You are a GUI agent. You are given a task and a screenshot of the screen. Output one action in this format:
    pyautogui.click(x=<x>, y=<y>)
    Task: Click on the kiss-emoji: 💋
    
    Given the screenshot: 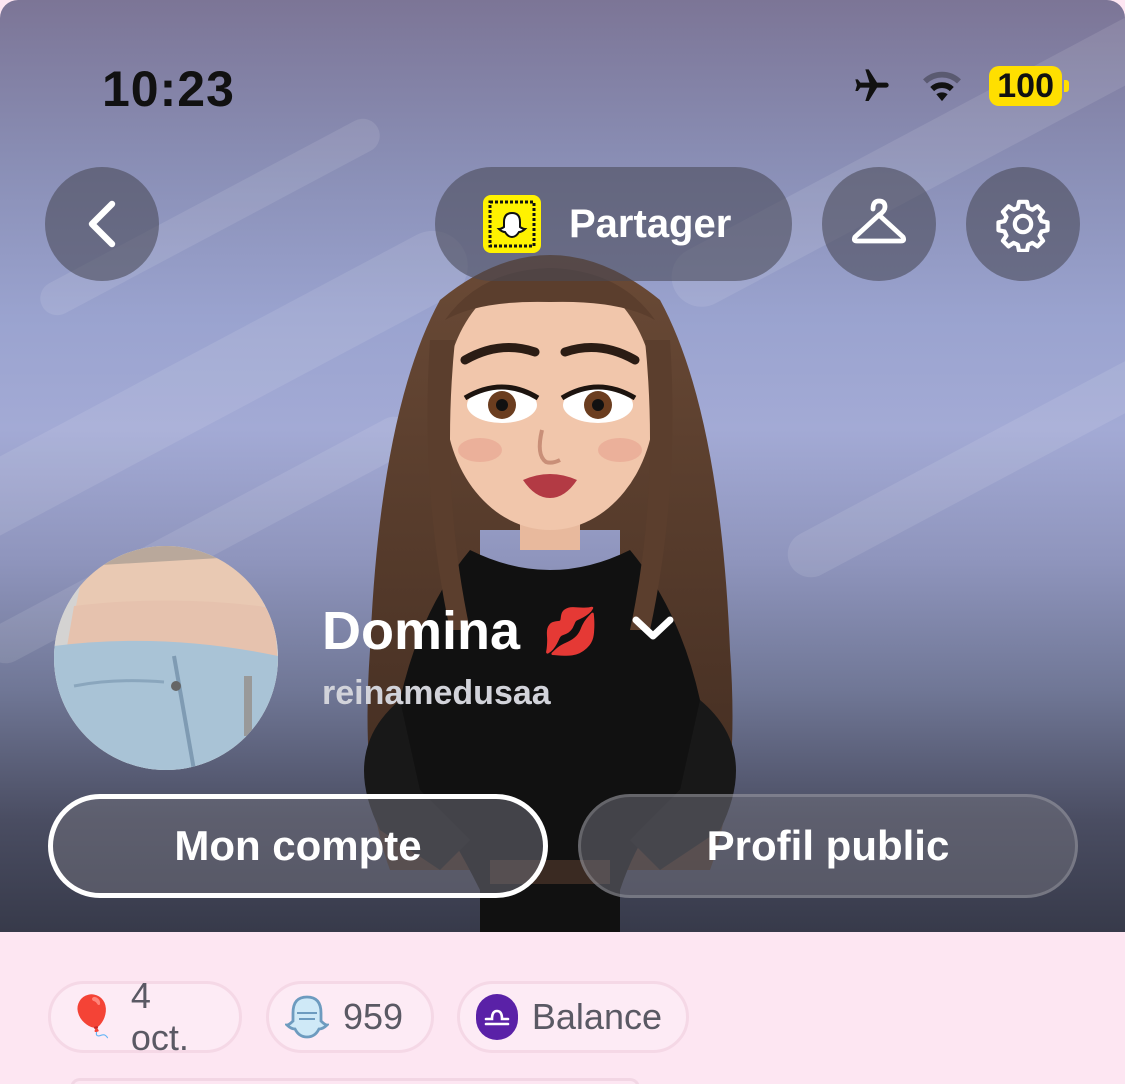 What is the action you would take?
    pyautogui.click(x=571, y=631)
    